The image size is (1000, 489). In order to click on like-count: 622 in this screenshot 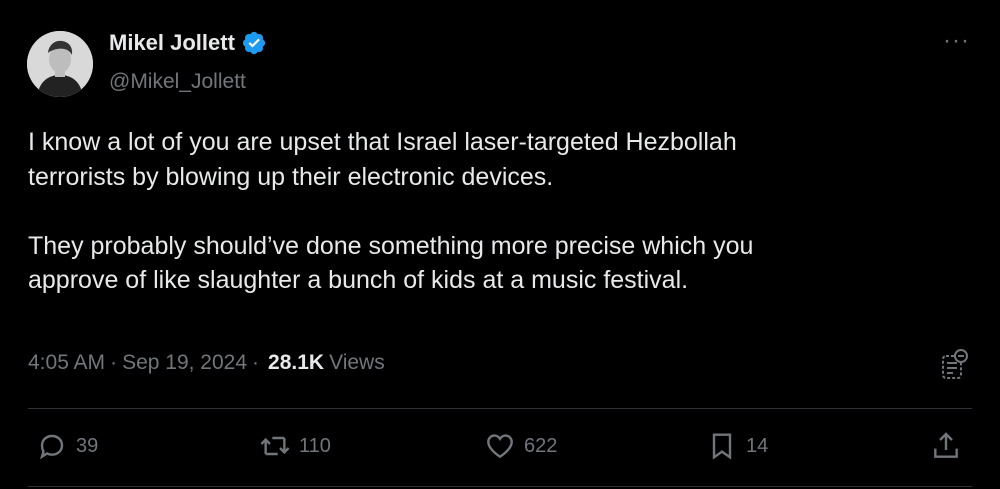, I will do `click(541, 445)`.